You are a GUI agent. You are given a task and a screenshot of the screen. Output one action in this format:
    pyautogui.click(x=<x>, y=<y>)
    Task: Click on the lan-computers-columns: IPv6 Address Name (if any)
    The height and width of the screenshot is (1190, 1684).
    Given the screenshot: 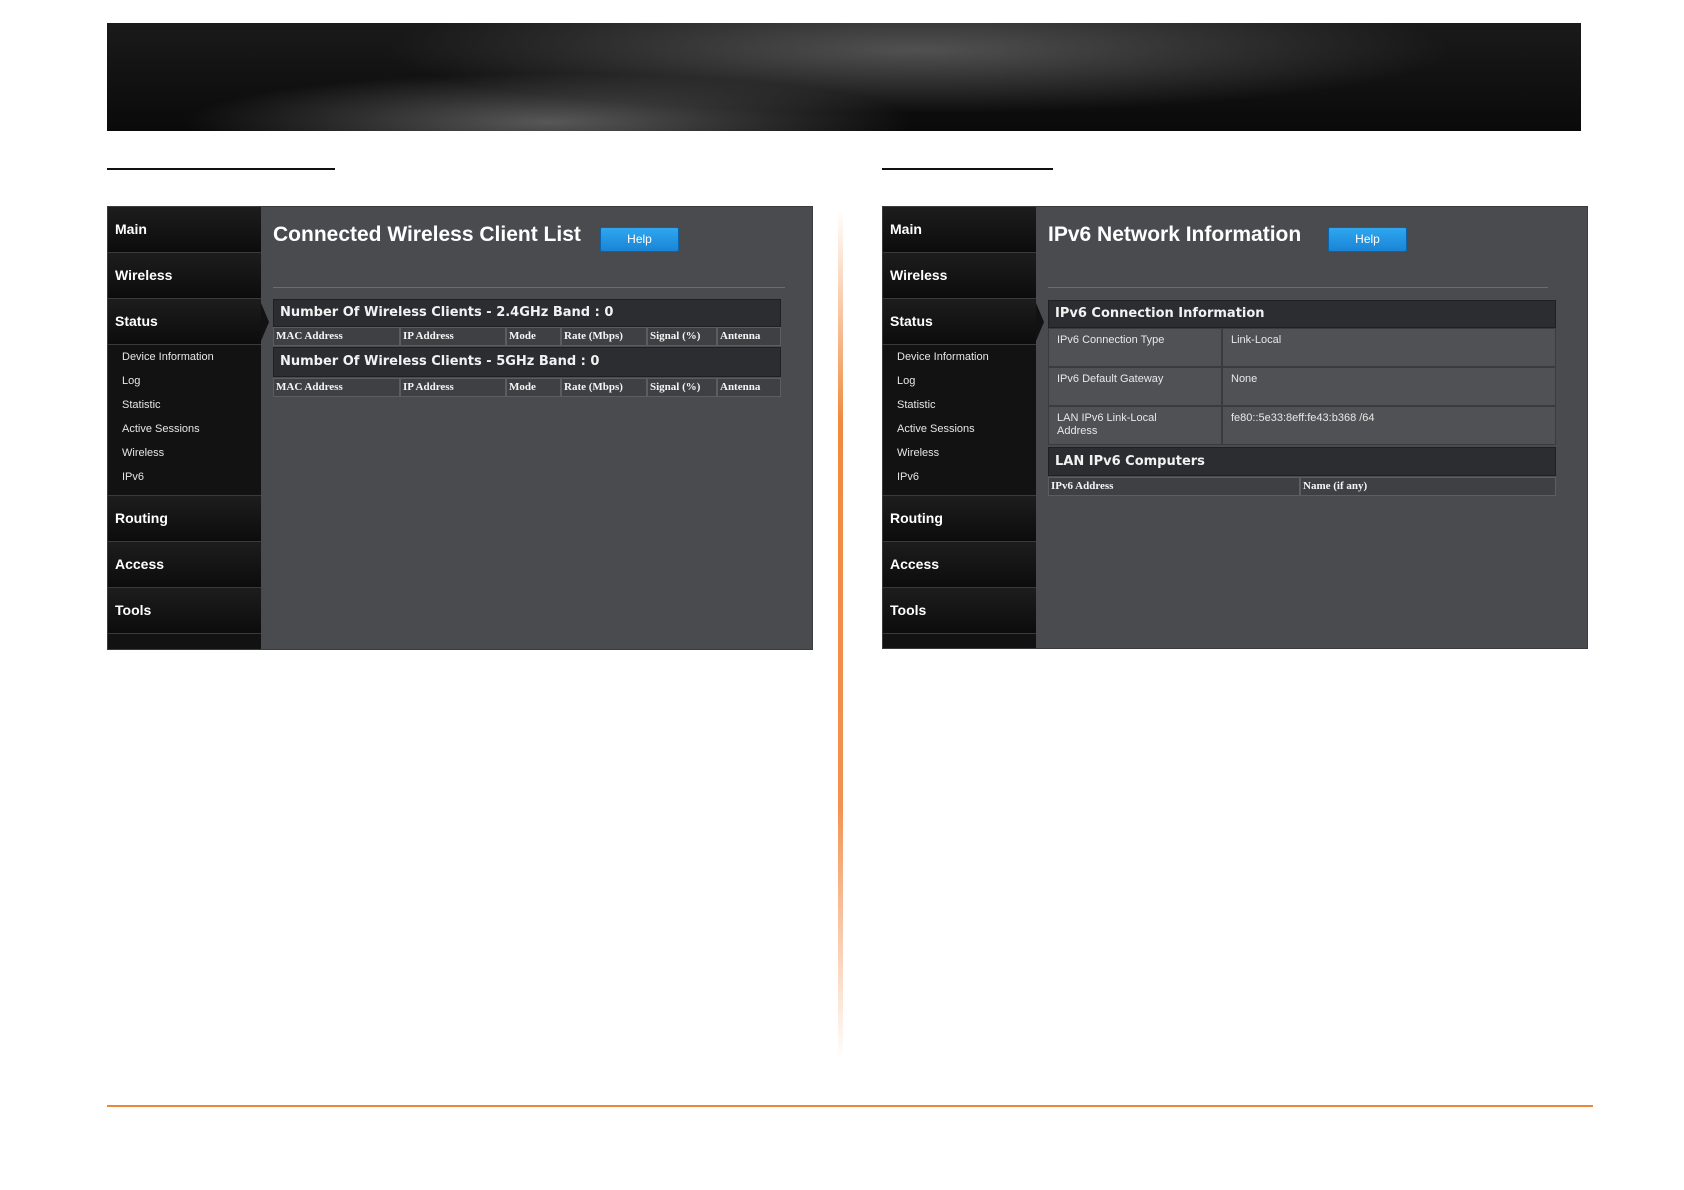 What is the action you would take?
    pyautogui.click(x=1302, y=486)
    